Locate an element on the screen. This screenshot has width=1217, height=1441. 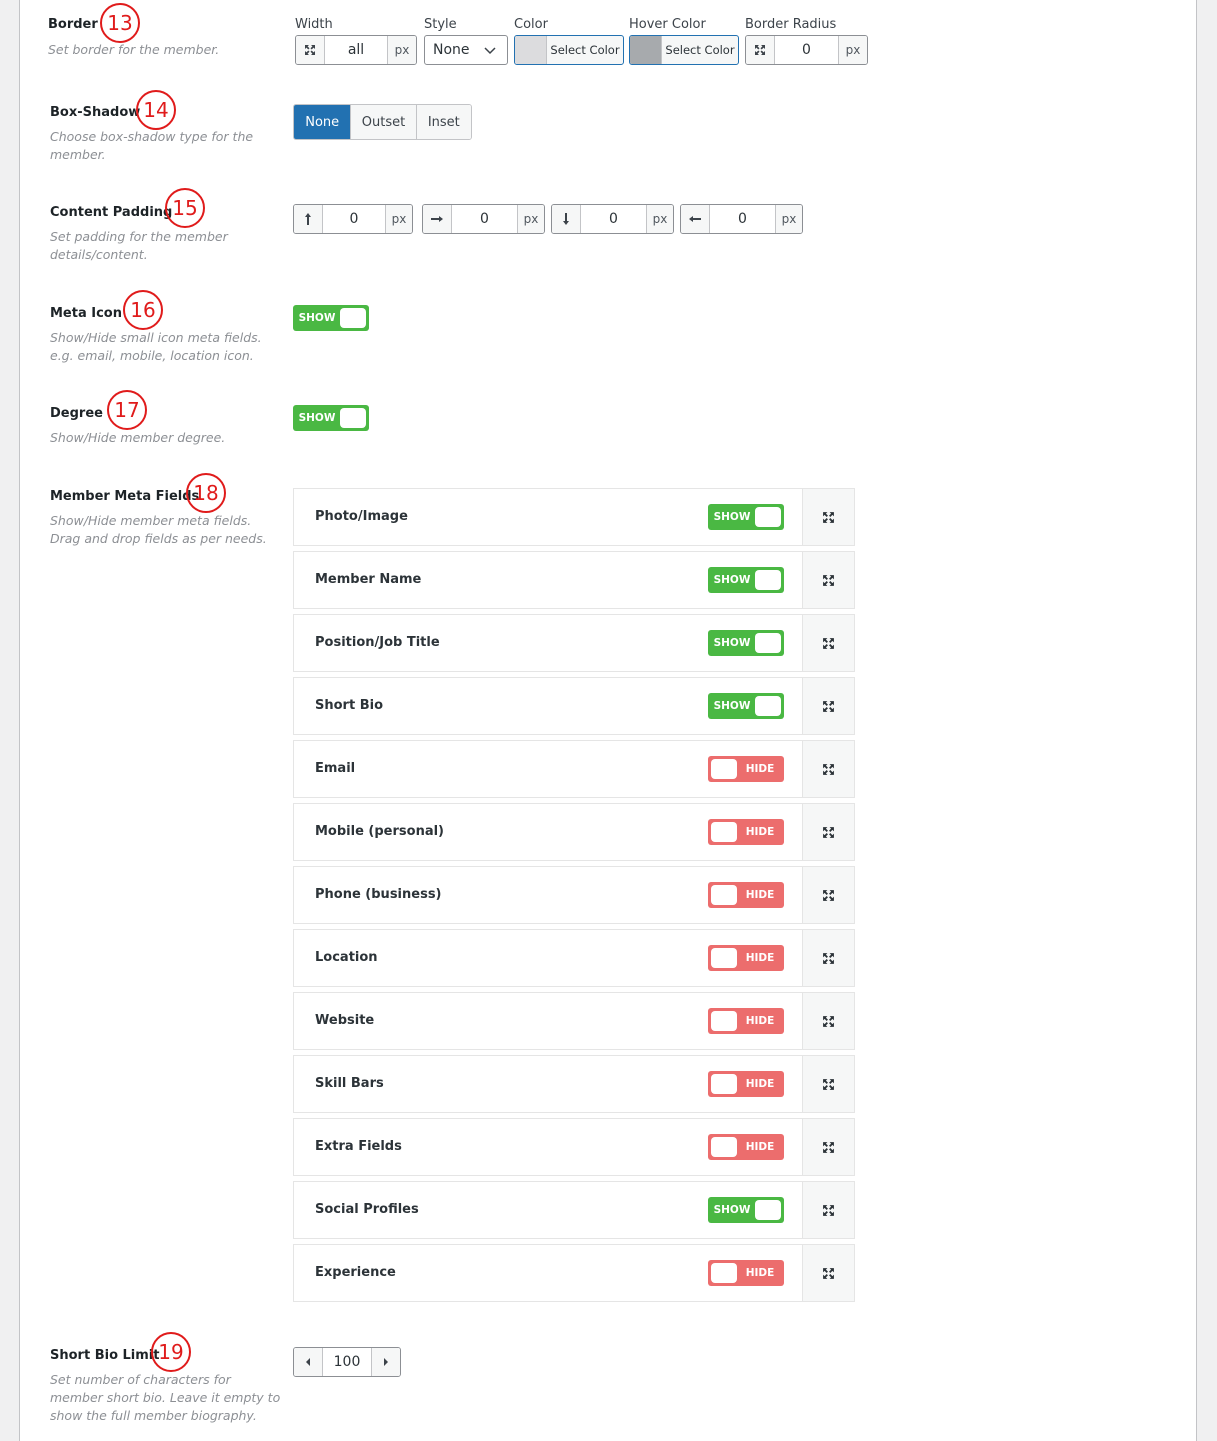
short-bio-limit-stepper: 100 is located at coordinates (347, 1362).